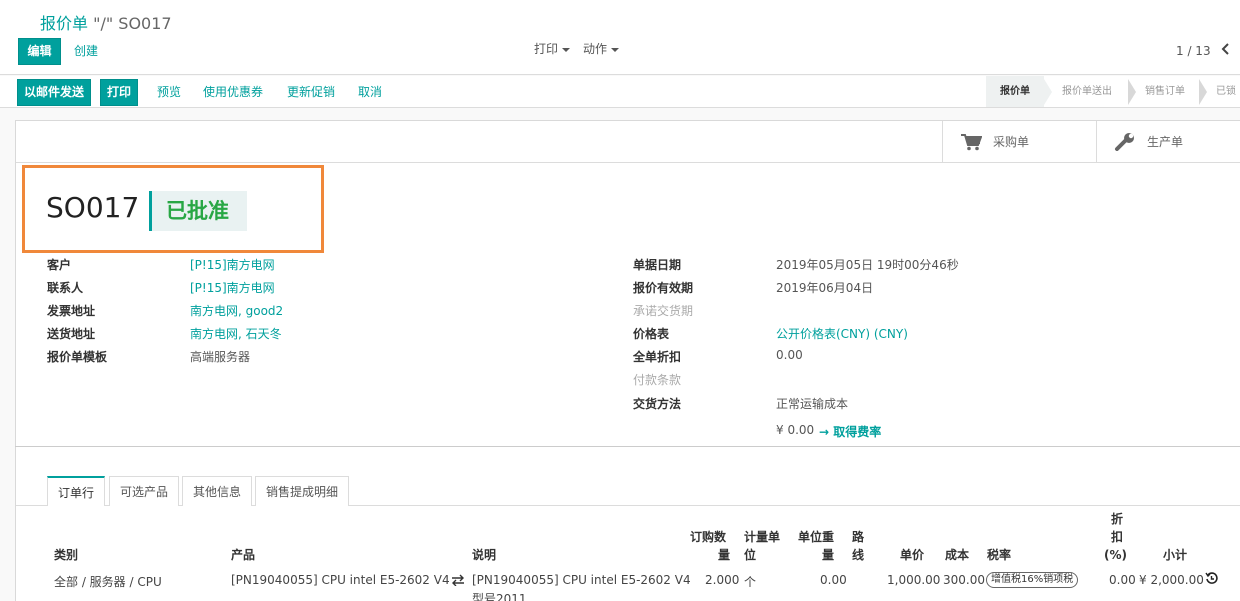 The image size is (1240, 601). What do you see at coordinates (750, 555) in the screenshot?
I see `col-uom-line2: 位` at bounding box center [750, 555].